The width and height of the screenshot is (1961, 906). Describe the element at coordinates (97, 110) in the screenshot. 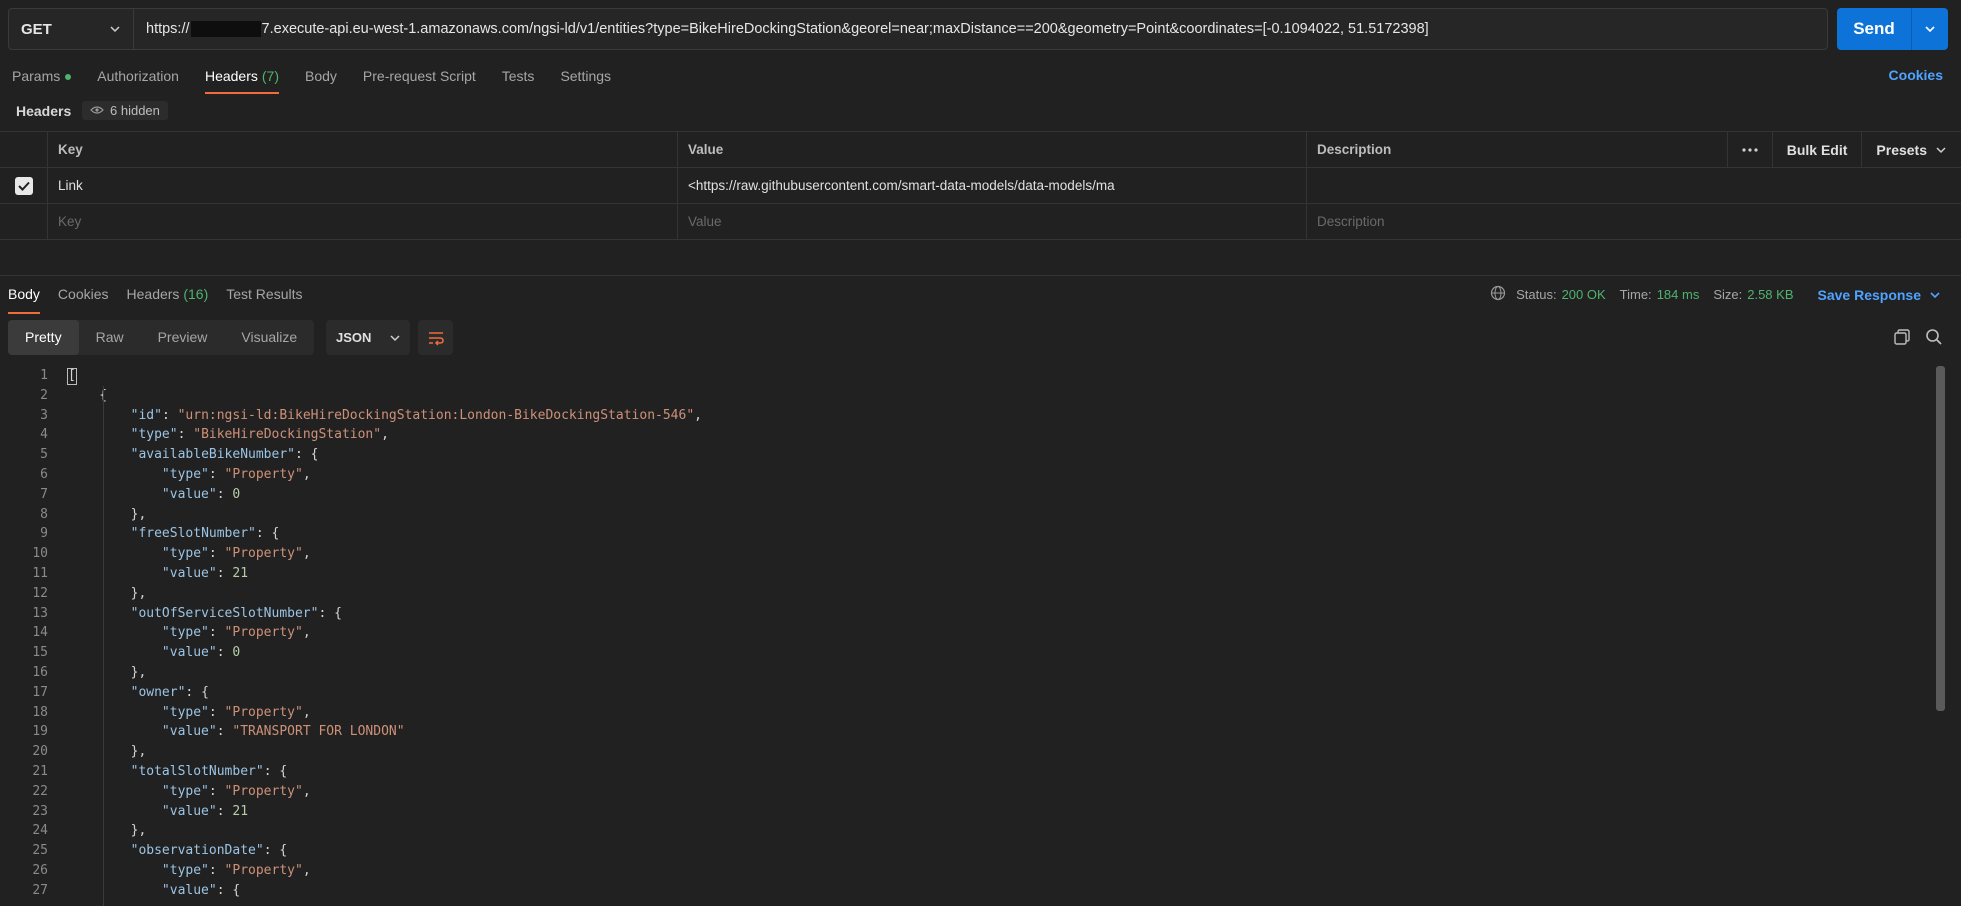

I see `eye-icon` at that location.